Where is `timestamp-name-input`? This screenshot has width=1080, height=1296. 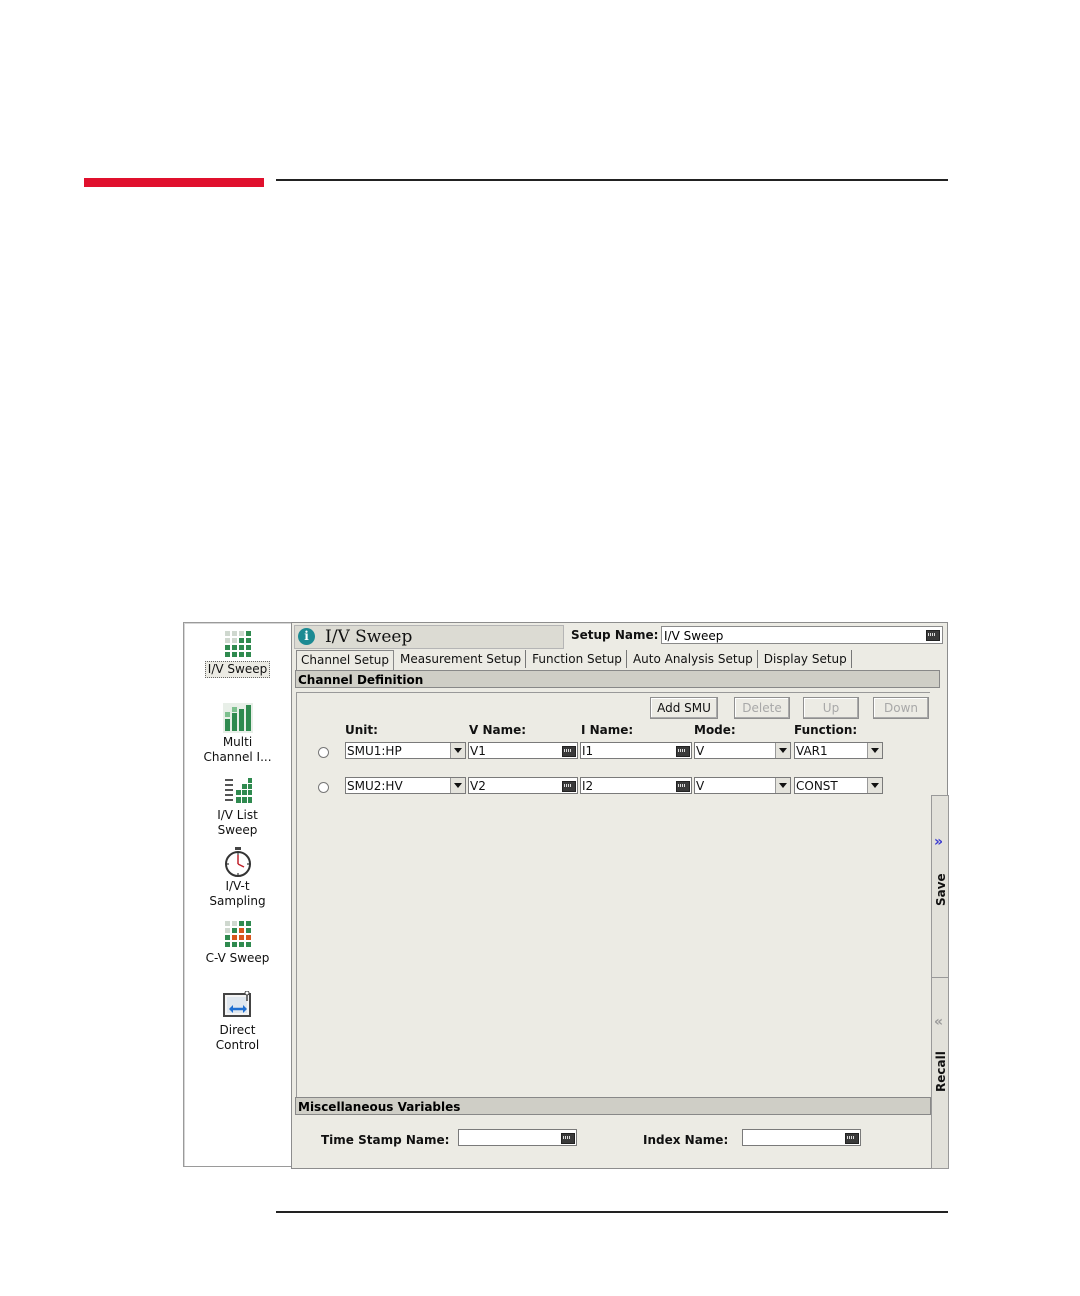
timestamp-name-input is located at coordinates (517, 1137).